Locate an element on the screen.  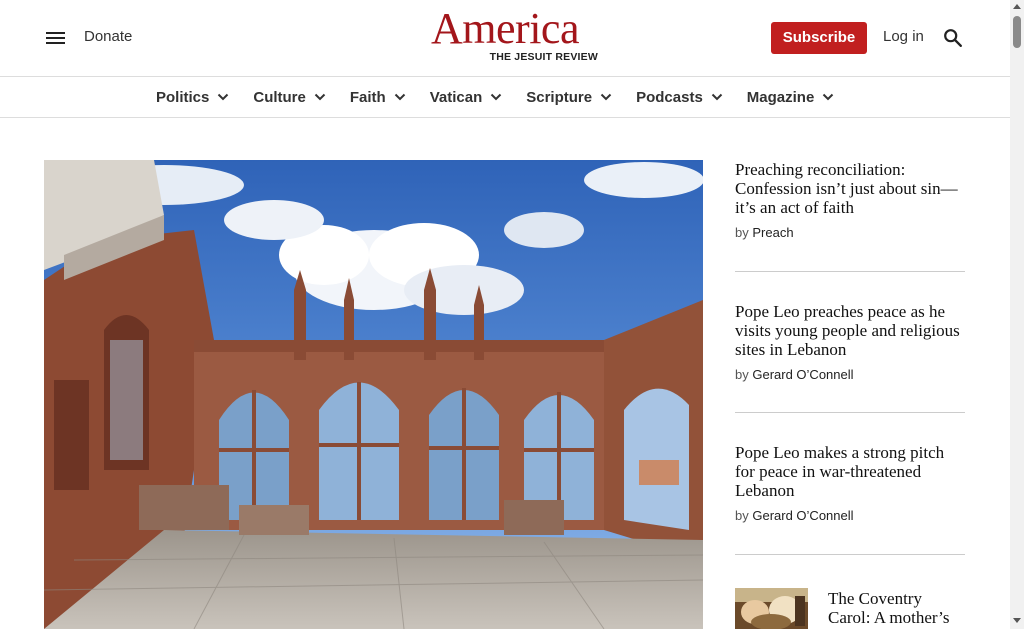
scroll-down-arrow-icon is located at coordinates (1017, 620).